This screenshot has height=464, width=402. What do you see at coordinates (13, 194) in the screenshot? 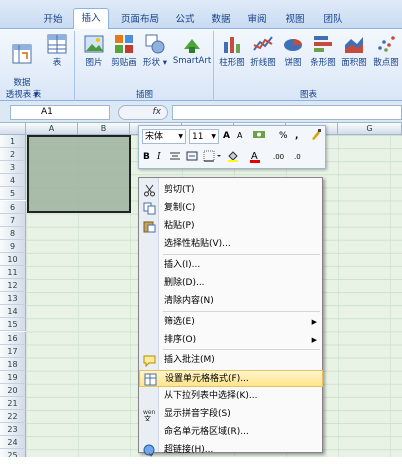
I see `row-header-5: 5` at bounding box center [13, 194].